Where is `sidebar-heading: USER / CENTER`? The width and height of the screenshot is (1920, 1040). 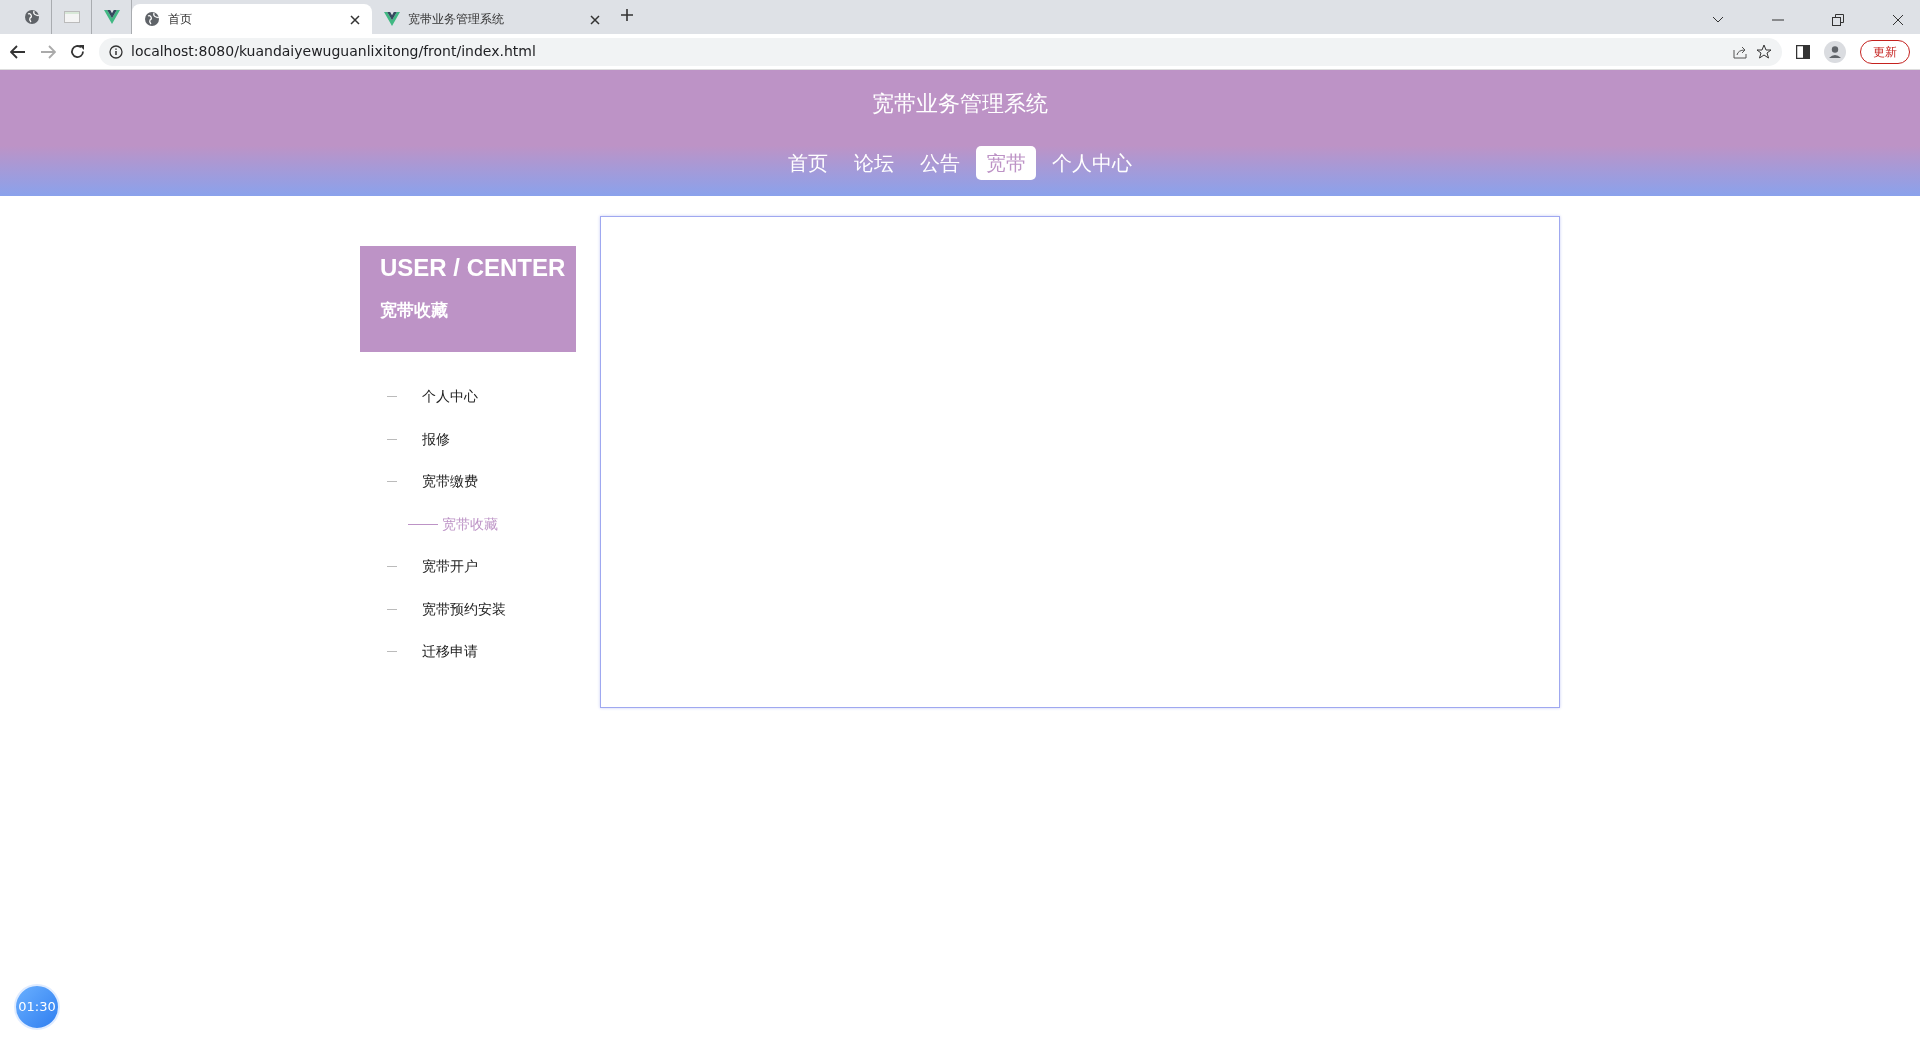
sidebar-heading: USER / CENTER is located at coordinates (473, 268).